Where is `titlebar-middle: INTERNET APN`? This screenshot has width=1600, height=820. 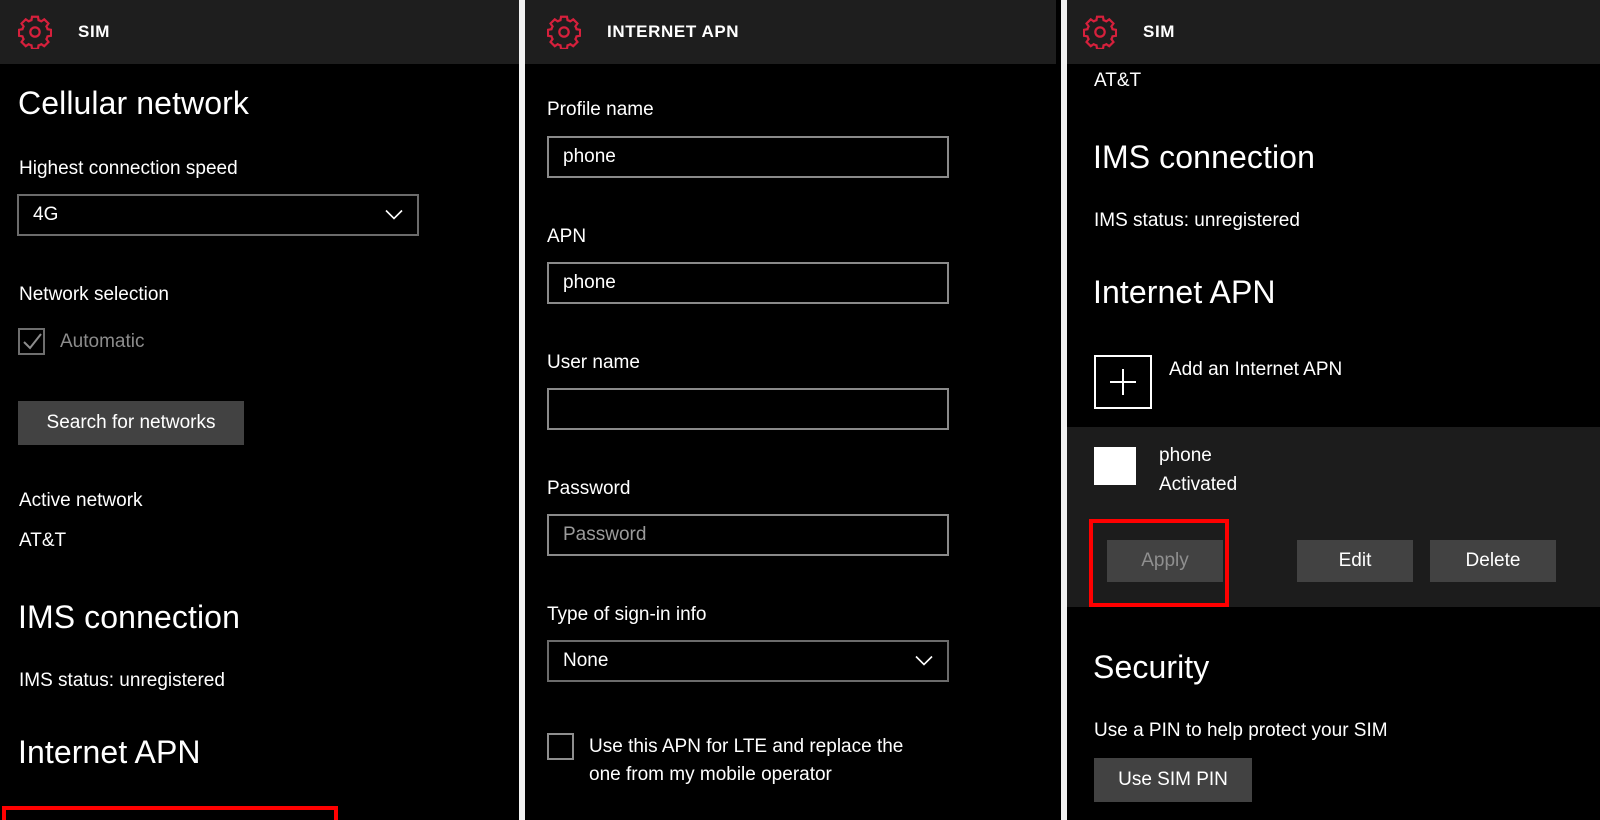
titlebar-middle: INTERNET APN is located at coordinates (790, 32).